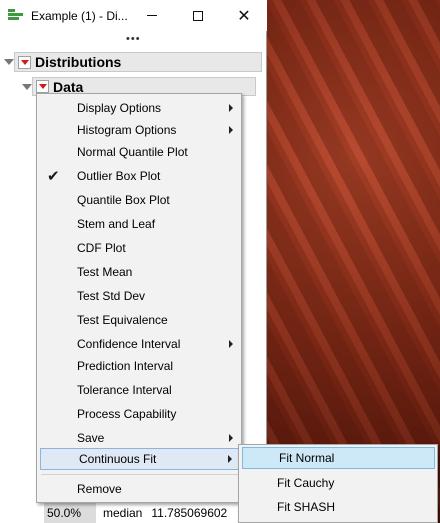 This screenshot has height=523, width=440. What do you see at coordinates (9, 62) in the screenshot?
I see `disclosure-triangle-distributions` at bounding box center [9, 62].